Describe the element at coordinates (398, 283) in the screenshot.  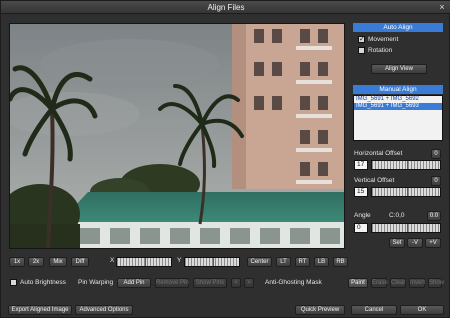
I see `clear-button: Clear` at that location.